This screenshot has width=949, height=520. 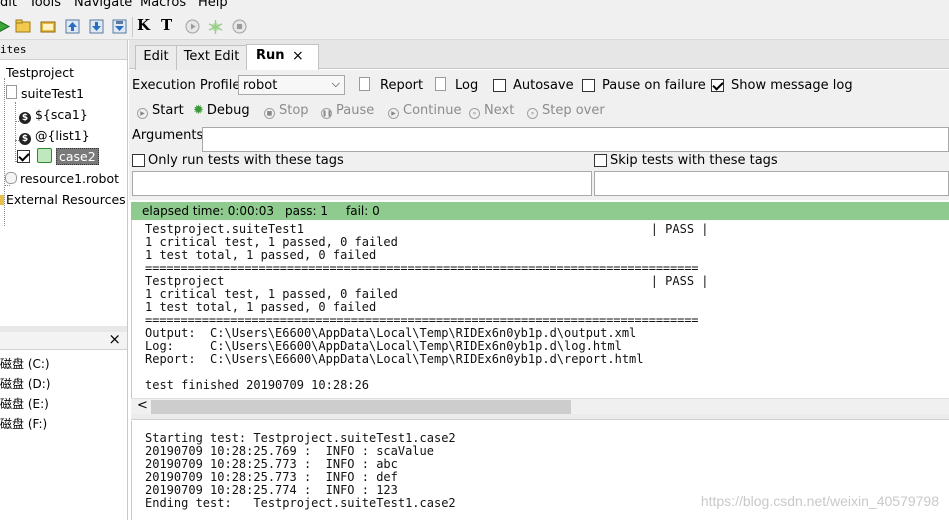 What do you see at coordinates (163, 5) in the screenshot?
I see `menu-macros: Macros` at bounding box center [163, 5].